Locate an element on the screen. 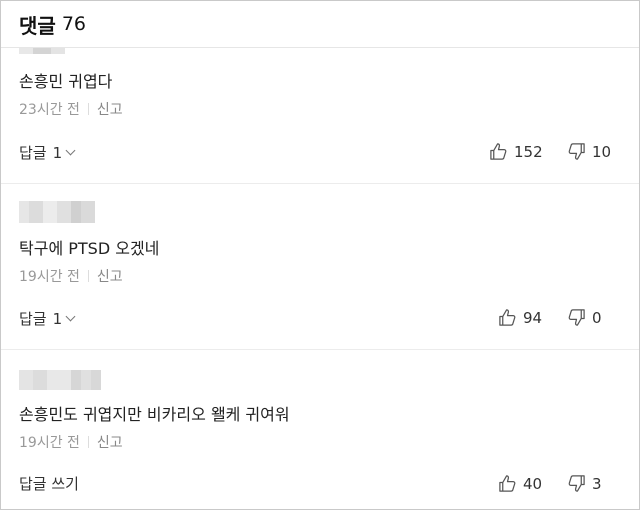 Image resolution: width=640 pixels, height=510 pixels. dislike-count: 0 is located at coordinates (597, 317).